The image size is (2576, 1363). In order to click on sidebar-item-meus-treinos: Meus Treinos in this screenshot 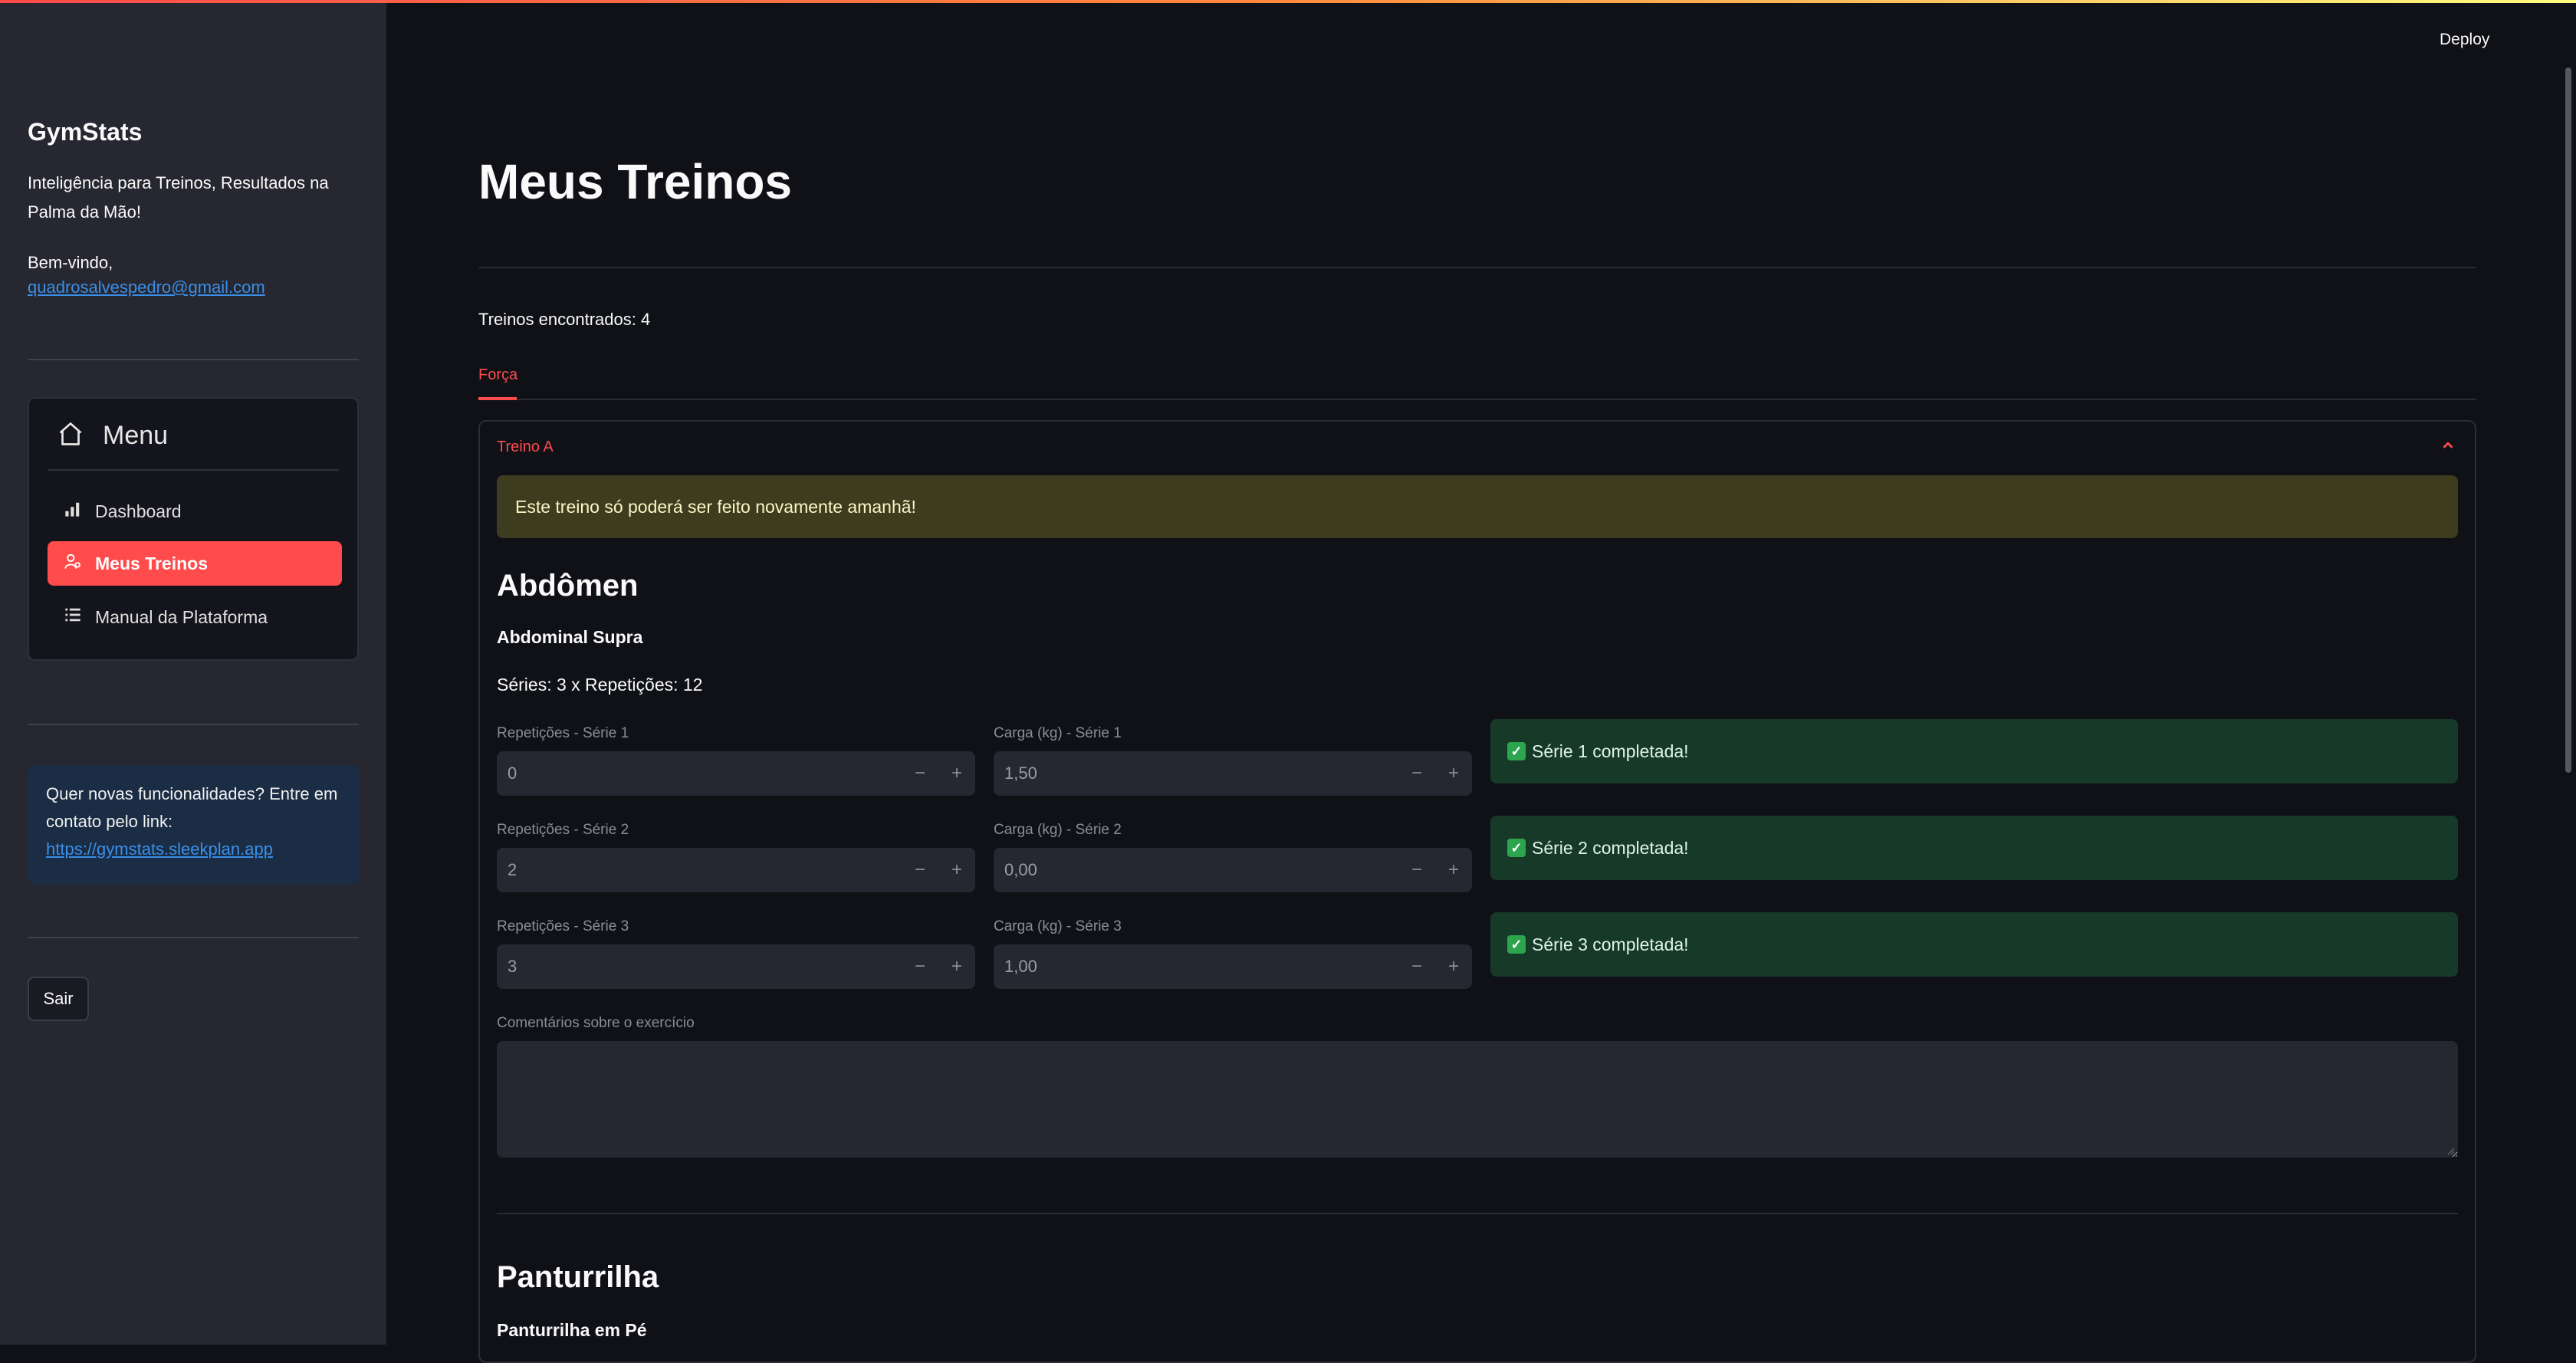, I will do `click(195, 563)`.